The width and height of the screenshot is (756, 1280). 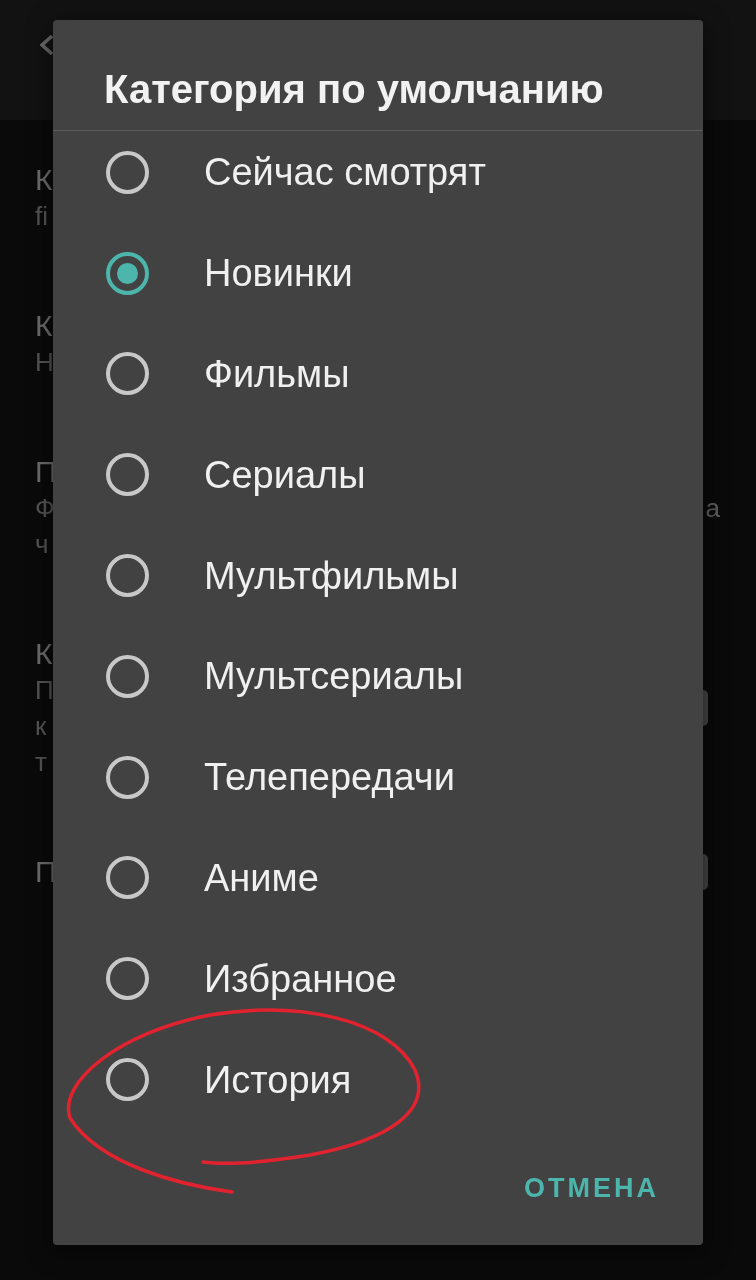 What do you see at coordinates (212, 877) in the screenshot?
I see `radio-option: Аниме` at bounding box center [212, 877].